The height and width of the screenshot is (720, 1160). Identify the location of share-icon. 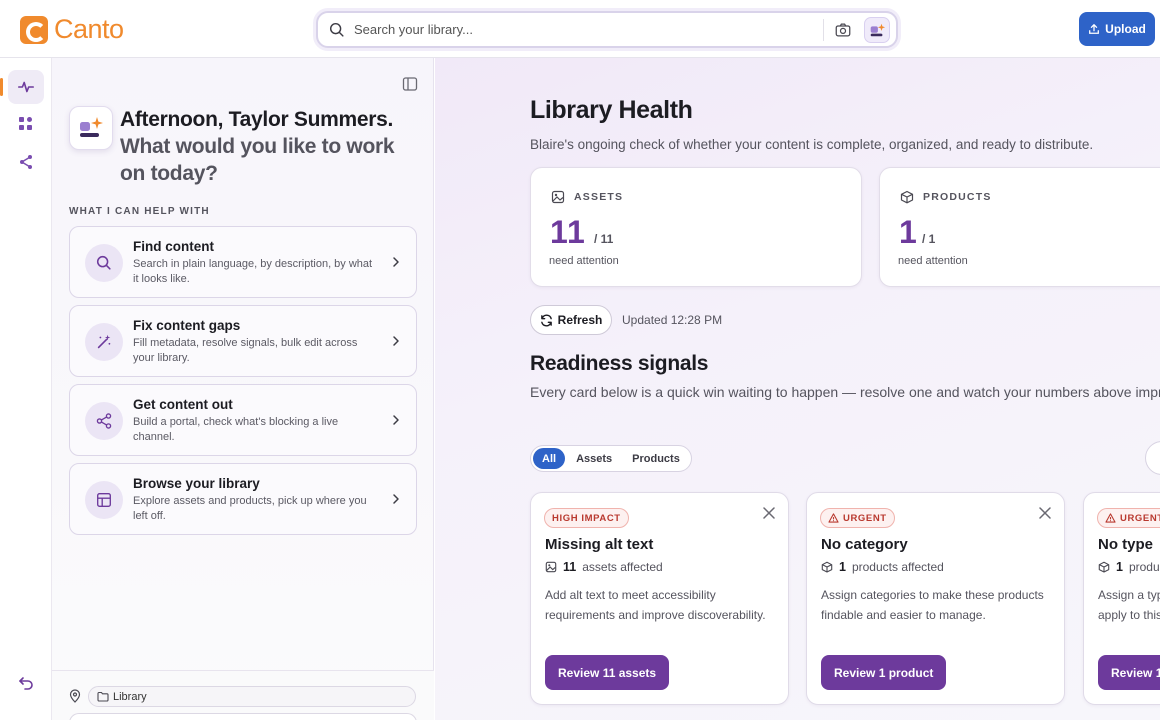
(104, 421).